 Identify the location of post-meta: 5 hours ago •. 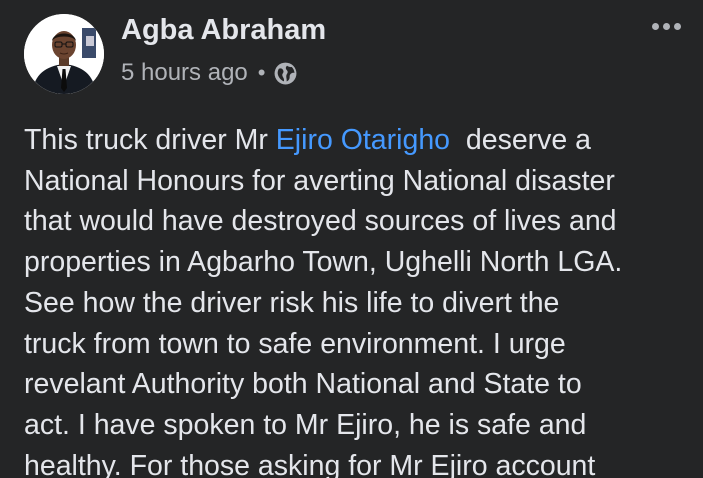
(209, 73).